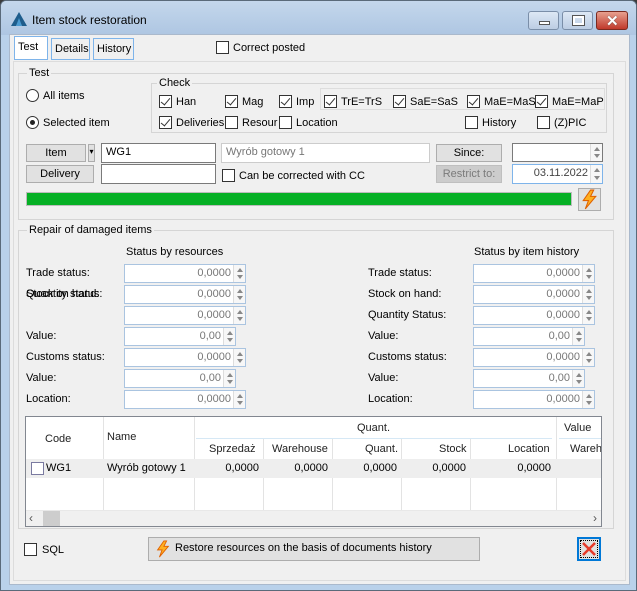  I want to click on header-stock: Stock, so click(453, 449).